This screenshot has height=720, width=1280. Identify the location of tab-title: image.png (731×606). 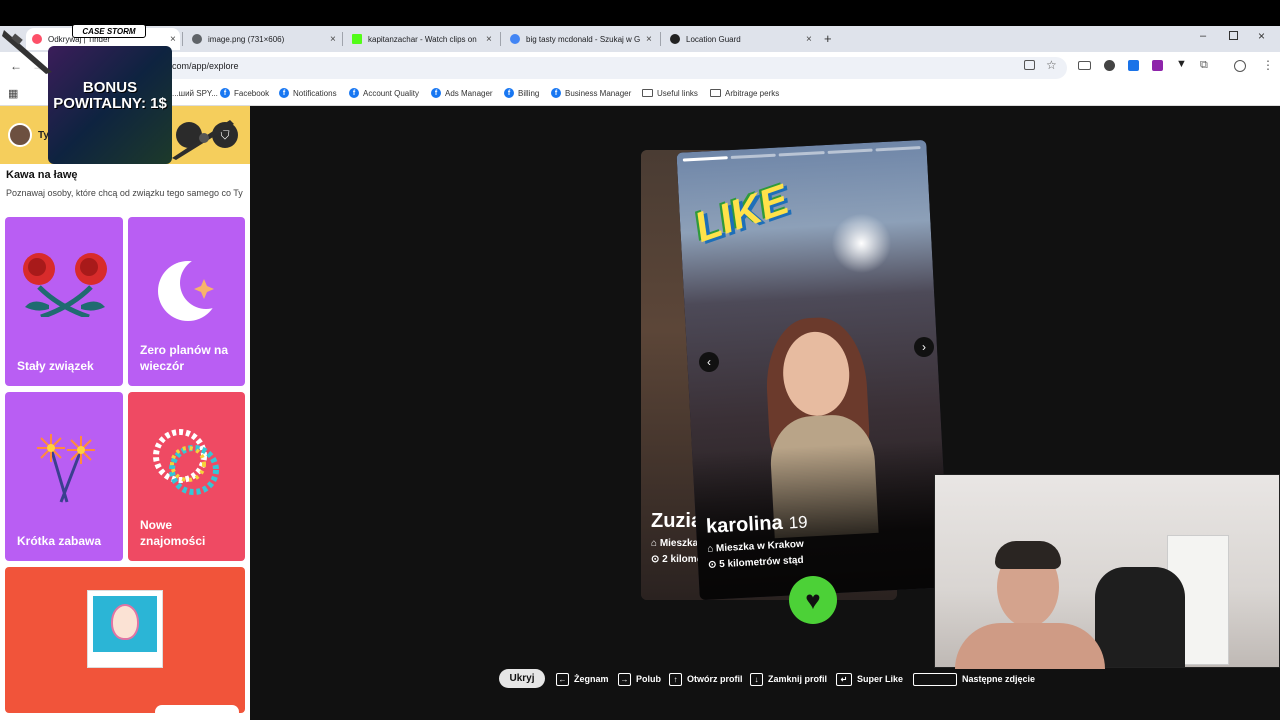
(246, 39).